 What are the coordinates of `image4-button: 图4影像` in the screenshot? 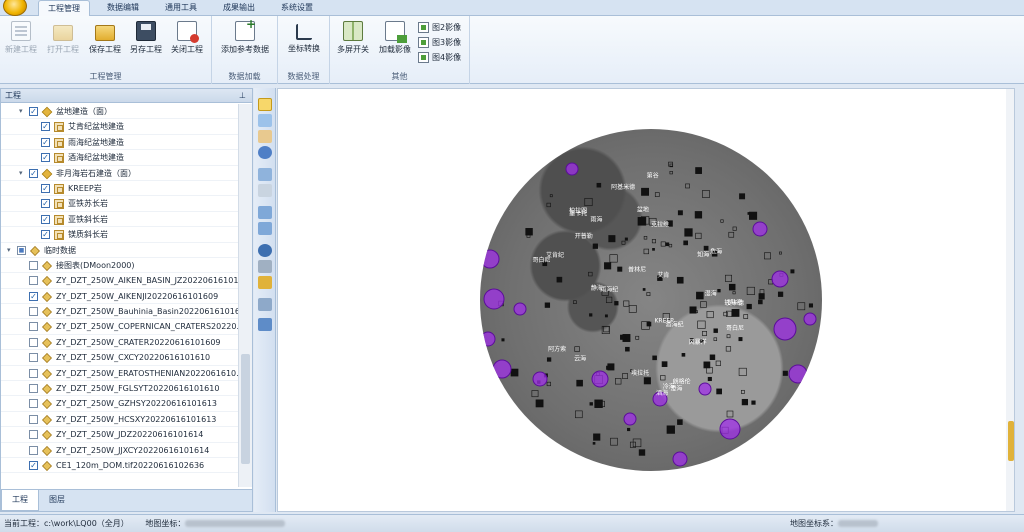 It's located at (439, 57).